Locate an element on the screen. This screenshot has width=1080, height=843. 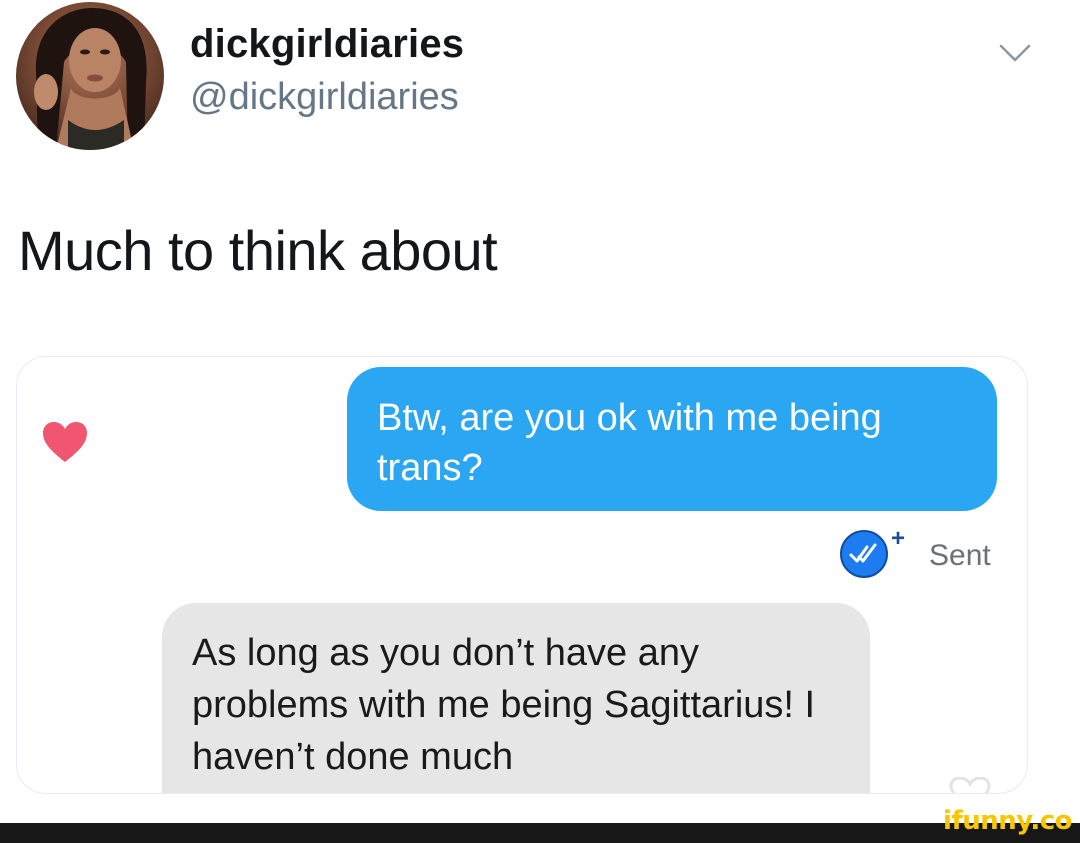
footer-bar is located at coordinates (540, 833).